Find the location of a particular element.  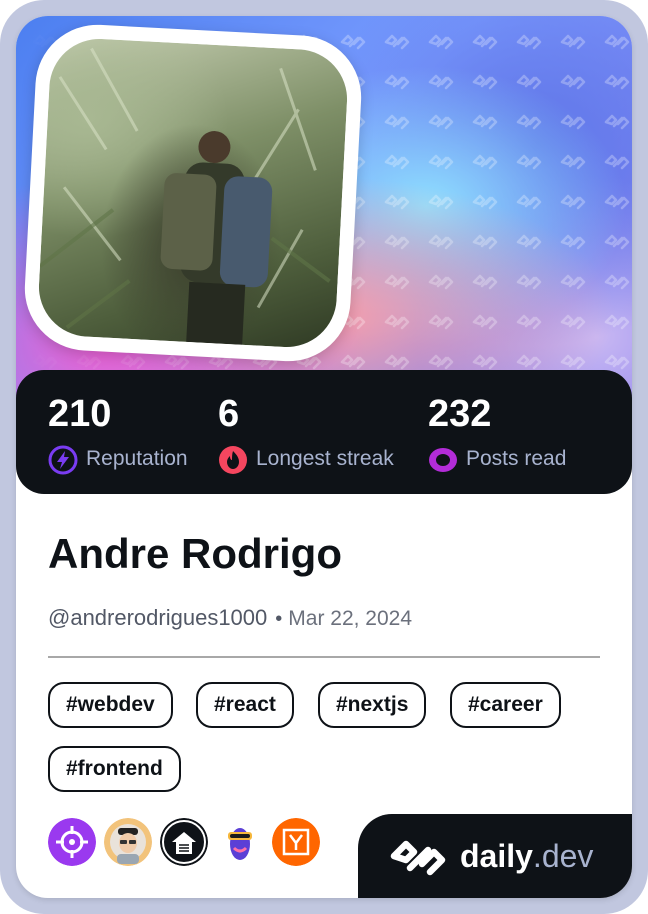

brand-name: daily.dev is located at coordinates (526, 856).